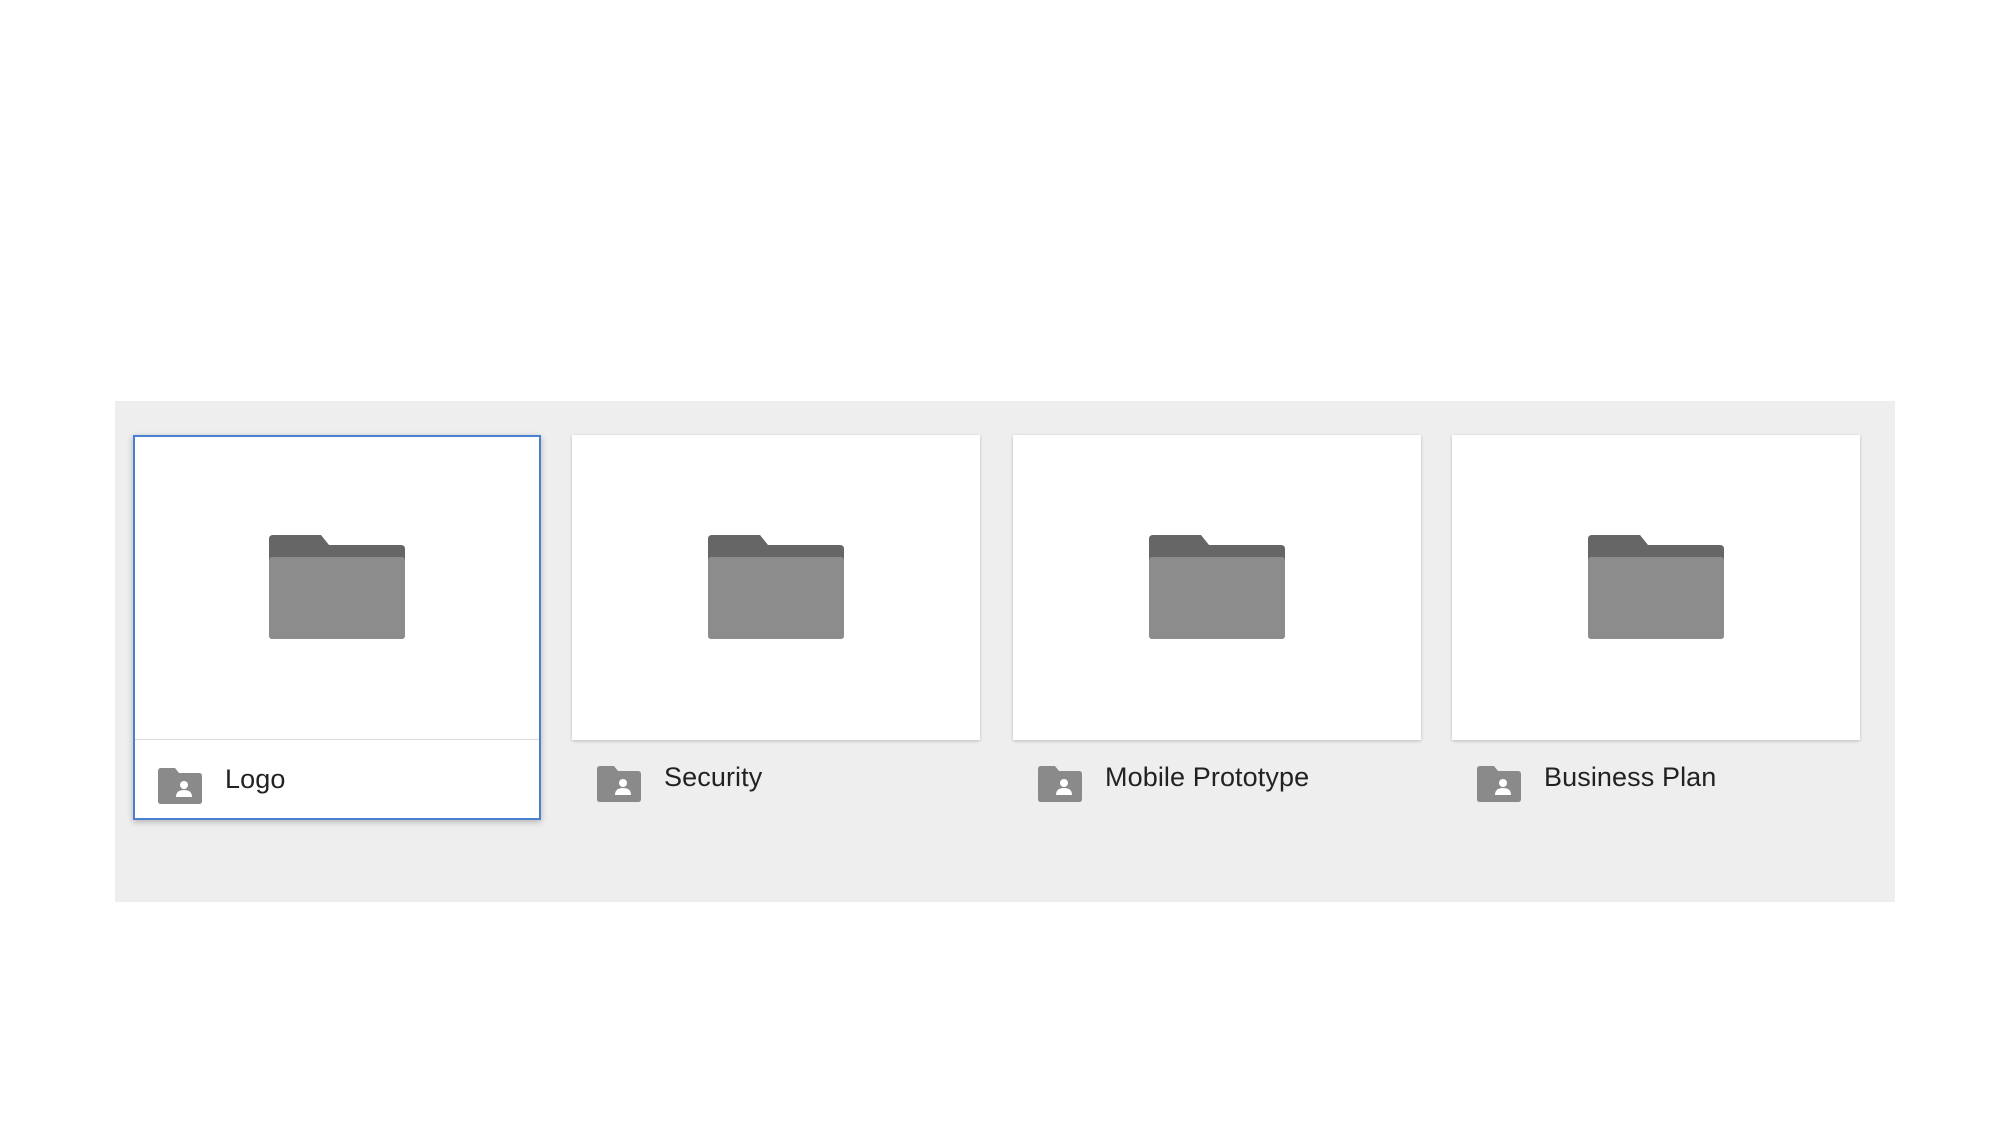 This screenshot has height=1125, width=2000. I want to click on folder-card-security: Security, so click(776, 627).